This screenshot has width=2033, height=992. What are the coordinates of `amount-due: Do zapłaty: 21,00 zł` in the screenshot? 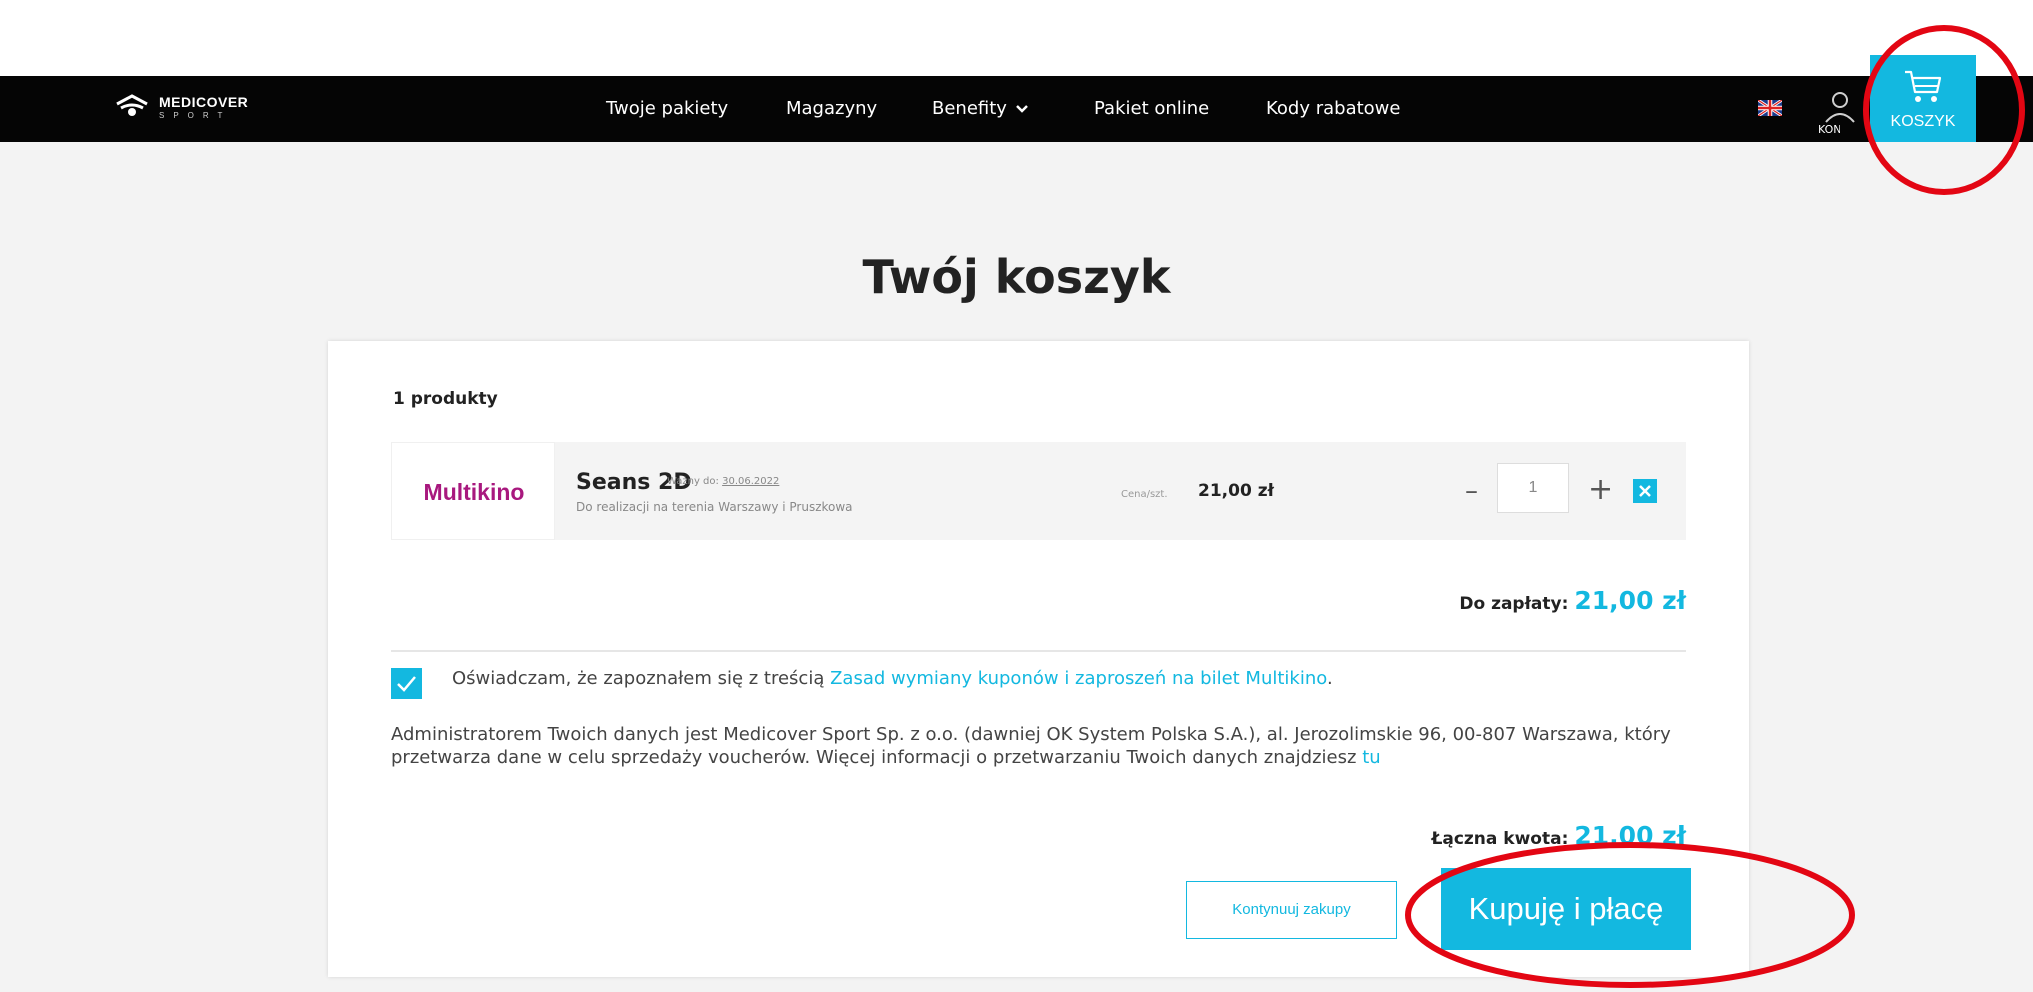 It's located at (1572, 600).